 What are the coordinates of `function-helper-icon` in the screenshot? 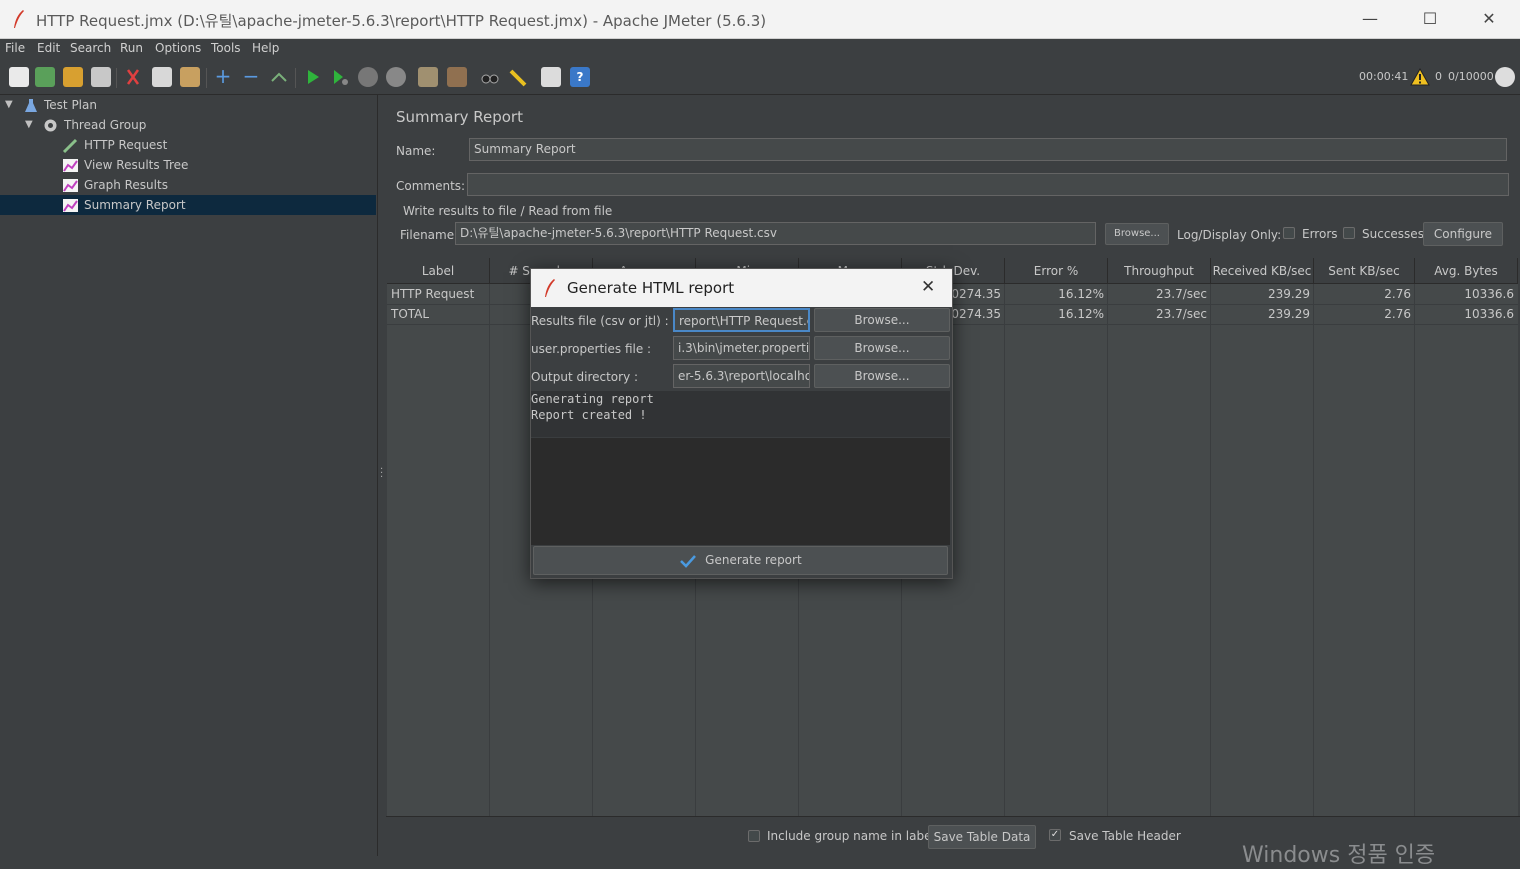 It's located at (551, 77).